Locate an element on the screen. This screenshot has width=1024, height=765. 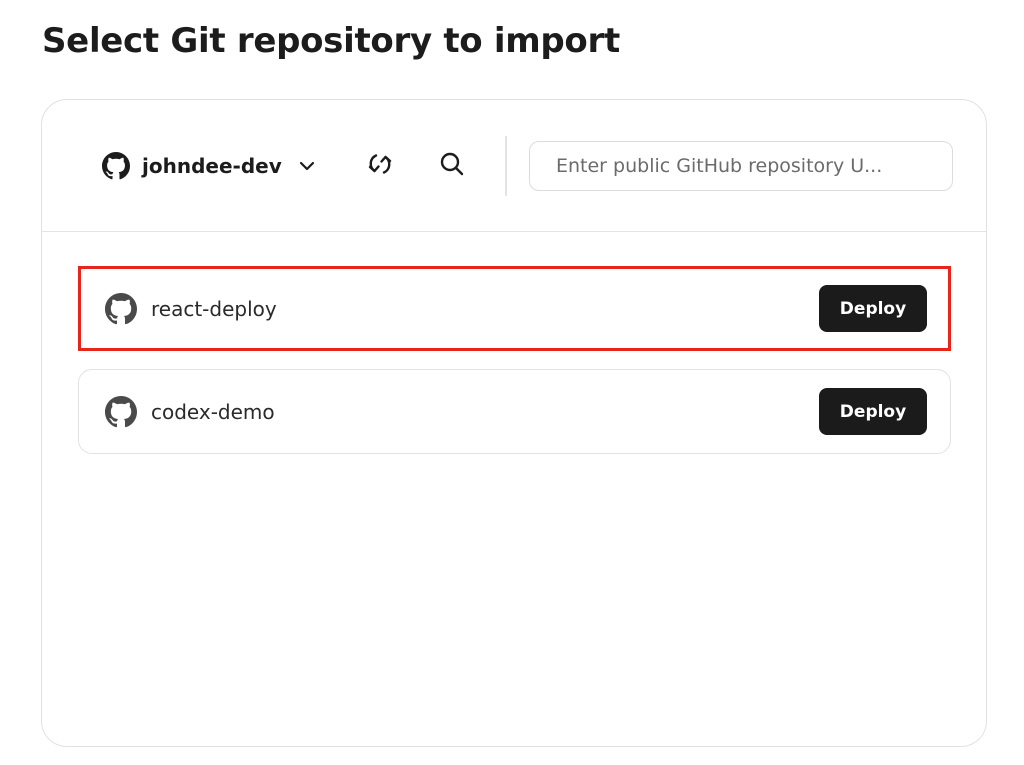
account-selector: johndee-dev is located at coordinates (209, 166).